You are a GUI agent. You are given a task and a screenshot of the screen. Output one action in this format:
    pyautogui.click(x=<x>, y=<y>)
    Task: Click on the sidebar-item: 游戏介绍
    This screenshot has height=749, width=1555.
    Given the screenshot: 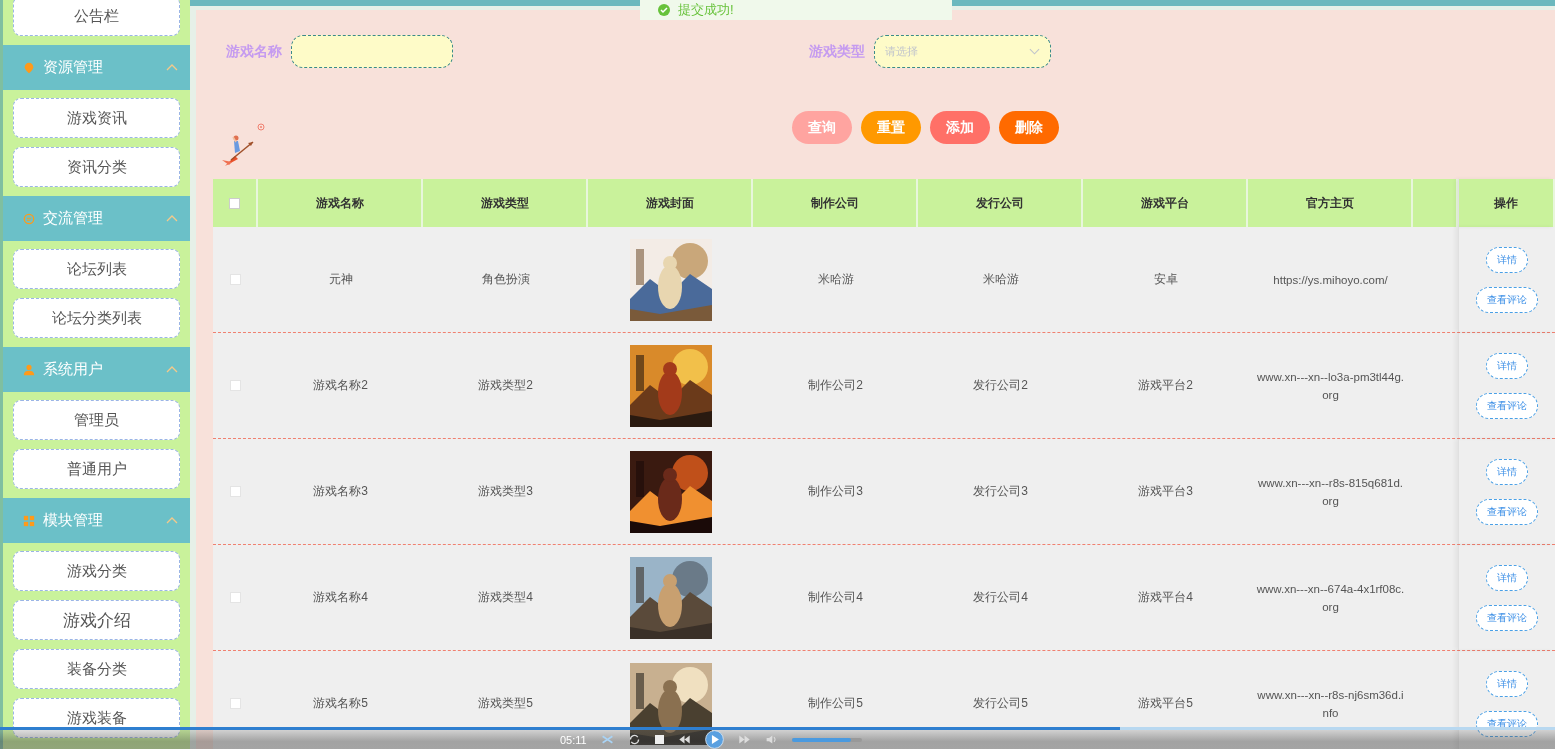 What is the action you would take?
    pyautogui.click(x=96, y=620)
    